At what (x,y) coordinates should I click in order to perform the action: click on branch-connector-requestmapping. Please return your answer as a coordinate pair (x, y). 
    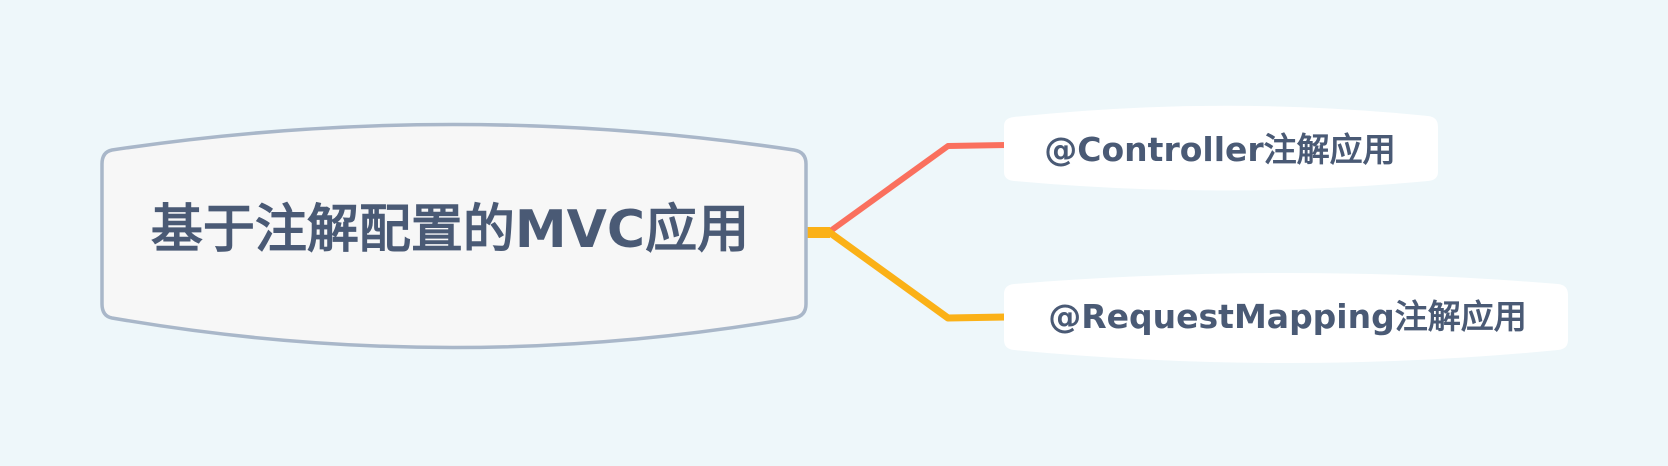
    Looking at the image, I should click on (906, 275).